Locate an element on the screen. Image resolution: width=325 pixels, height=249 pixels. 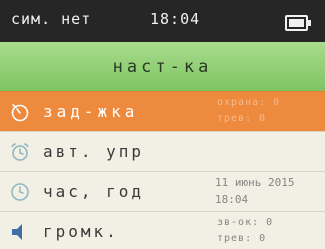
clock-icon is located at coordinates (20, 192).